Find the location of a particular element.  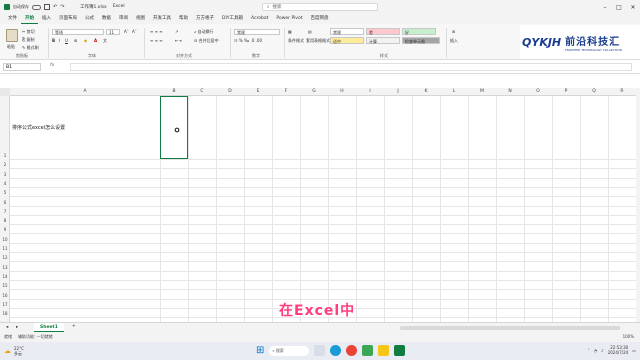

row-header-15: 15 is located at coordinates (5, 285).